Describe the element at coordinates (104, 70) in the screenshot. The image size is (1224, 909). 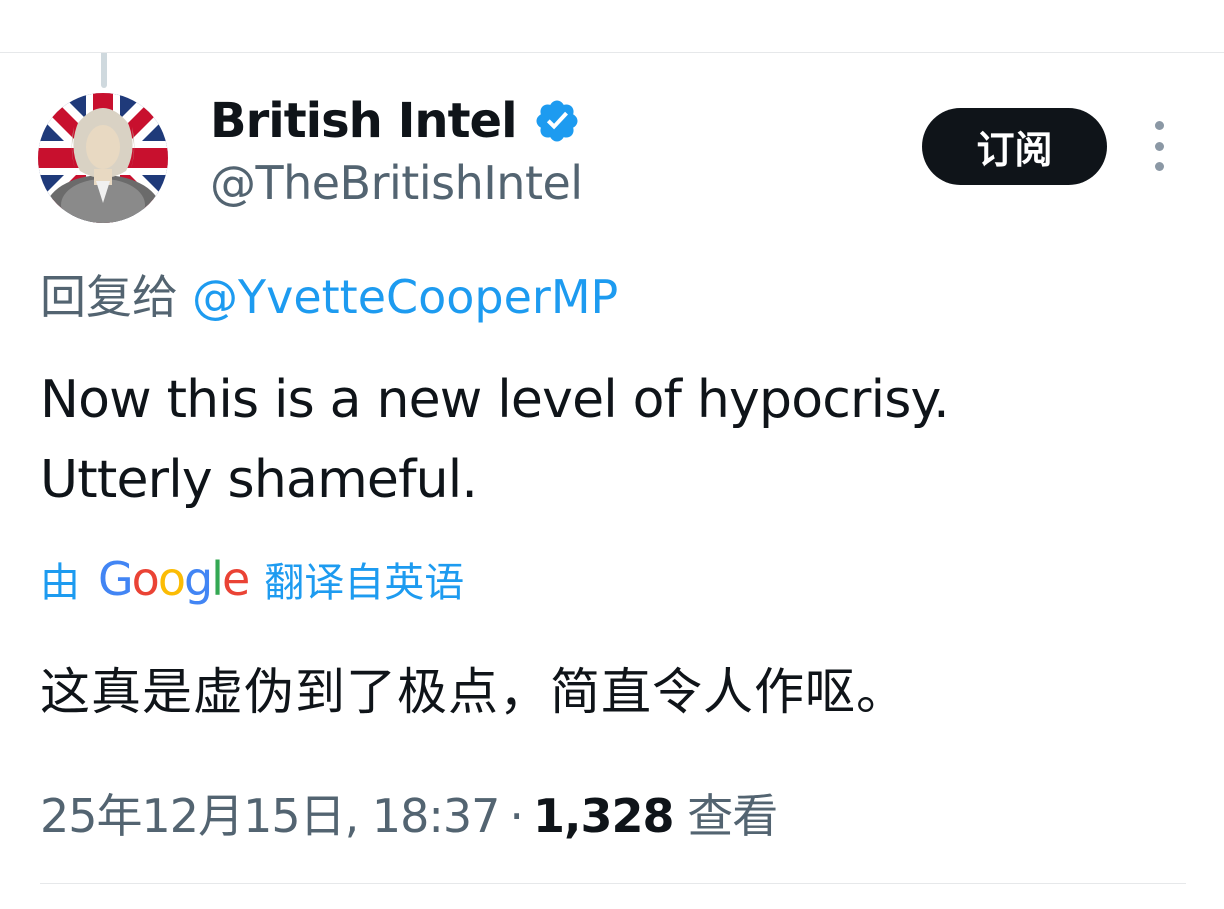
I see `thread-connector-line` at that location.